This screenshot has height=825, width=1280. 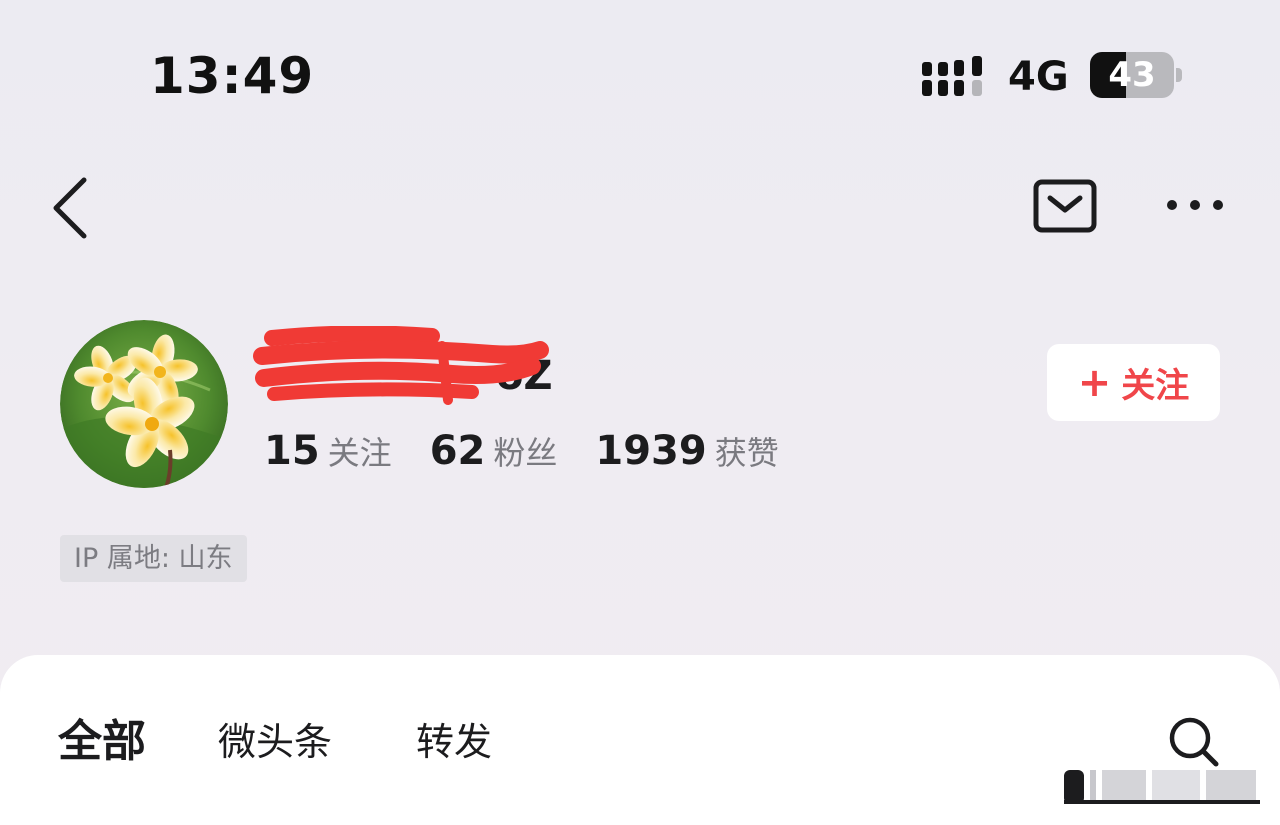 What do you see at coordinates (1194, 742) in the screenshot?
I see `search-icon` at bounding box center [1194, 742].